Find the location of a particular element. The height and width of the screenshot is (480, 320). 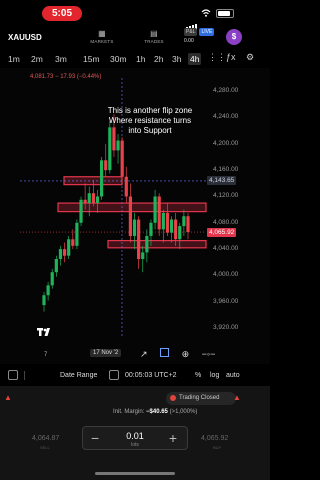

trades-label: TRADES is located at coordinates (154, 41).